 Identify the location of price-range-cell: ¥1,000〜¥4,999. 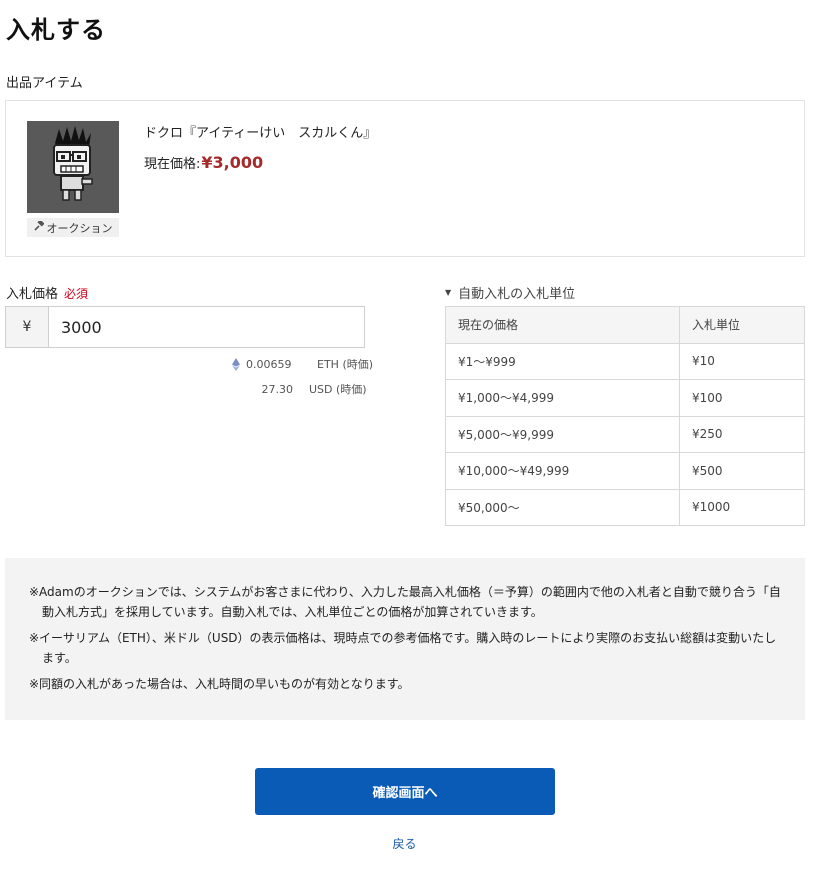
(562, 398).